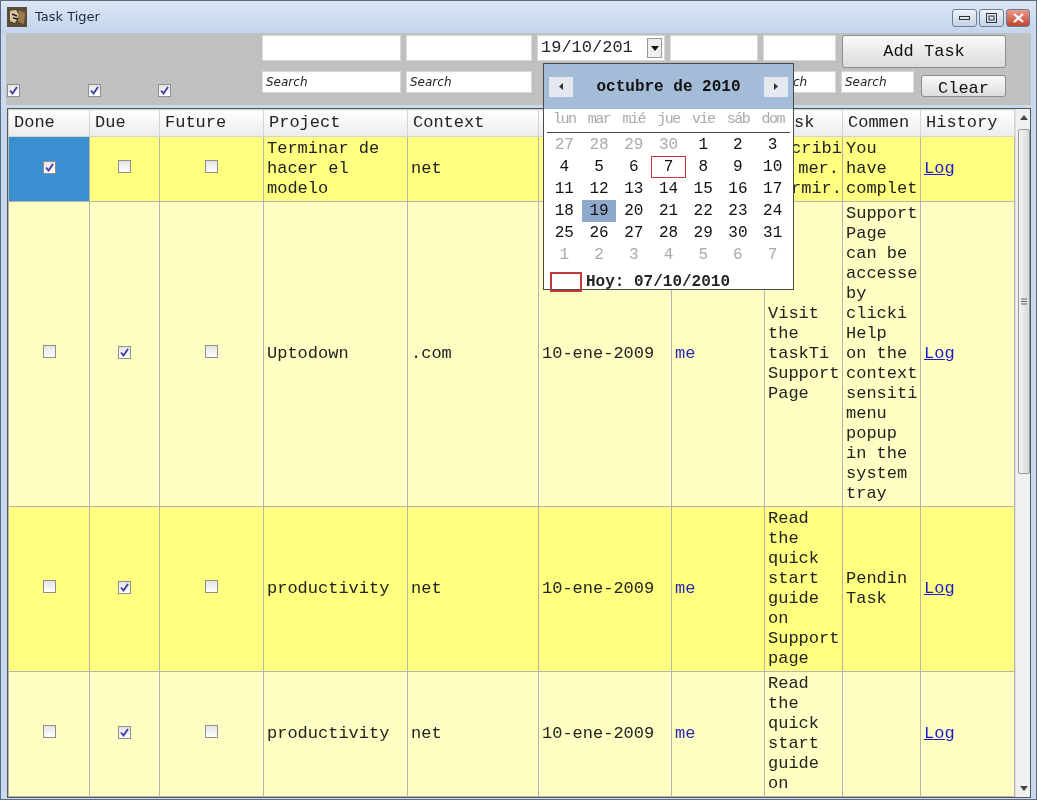  I want to click on calendar-day: 1, so click(703, 144).